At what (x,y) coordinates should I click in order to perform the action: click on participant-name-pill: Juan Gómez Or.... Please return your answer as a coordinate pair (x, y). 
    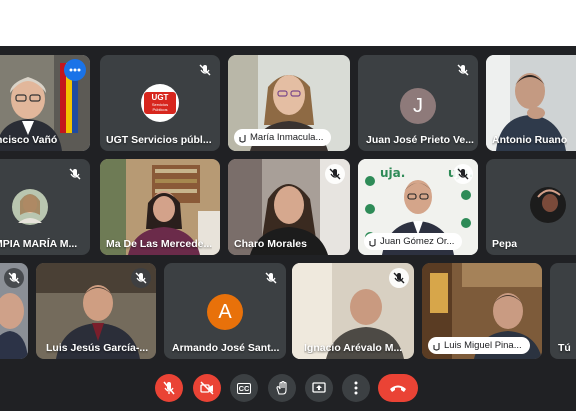
    Looking at the image, I should click on (413, 241).